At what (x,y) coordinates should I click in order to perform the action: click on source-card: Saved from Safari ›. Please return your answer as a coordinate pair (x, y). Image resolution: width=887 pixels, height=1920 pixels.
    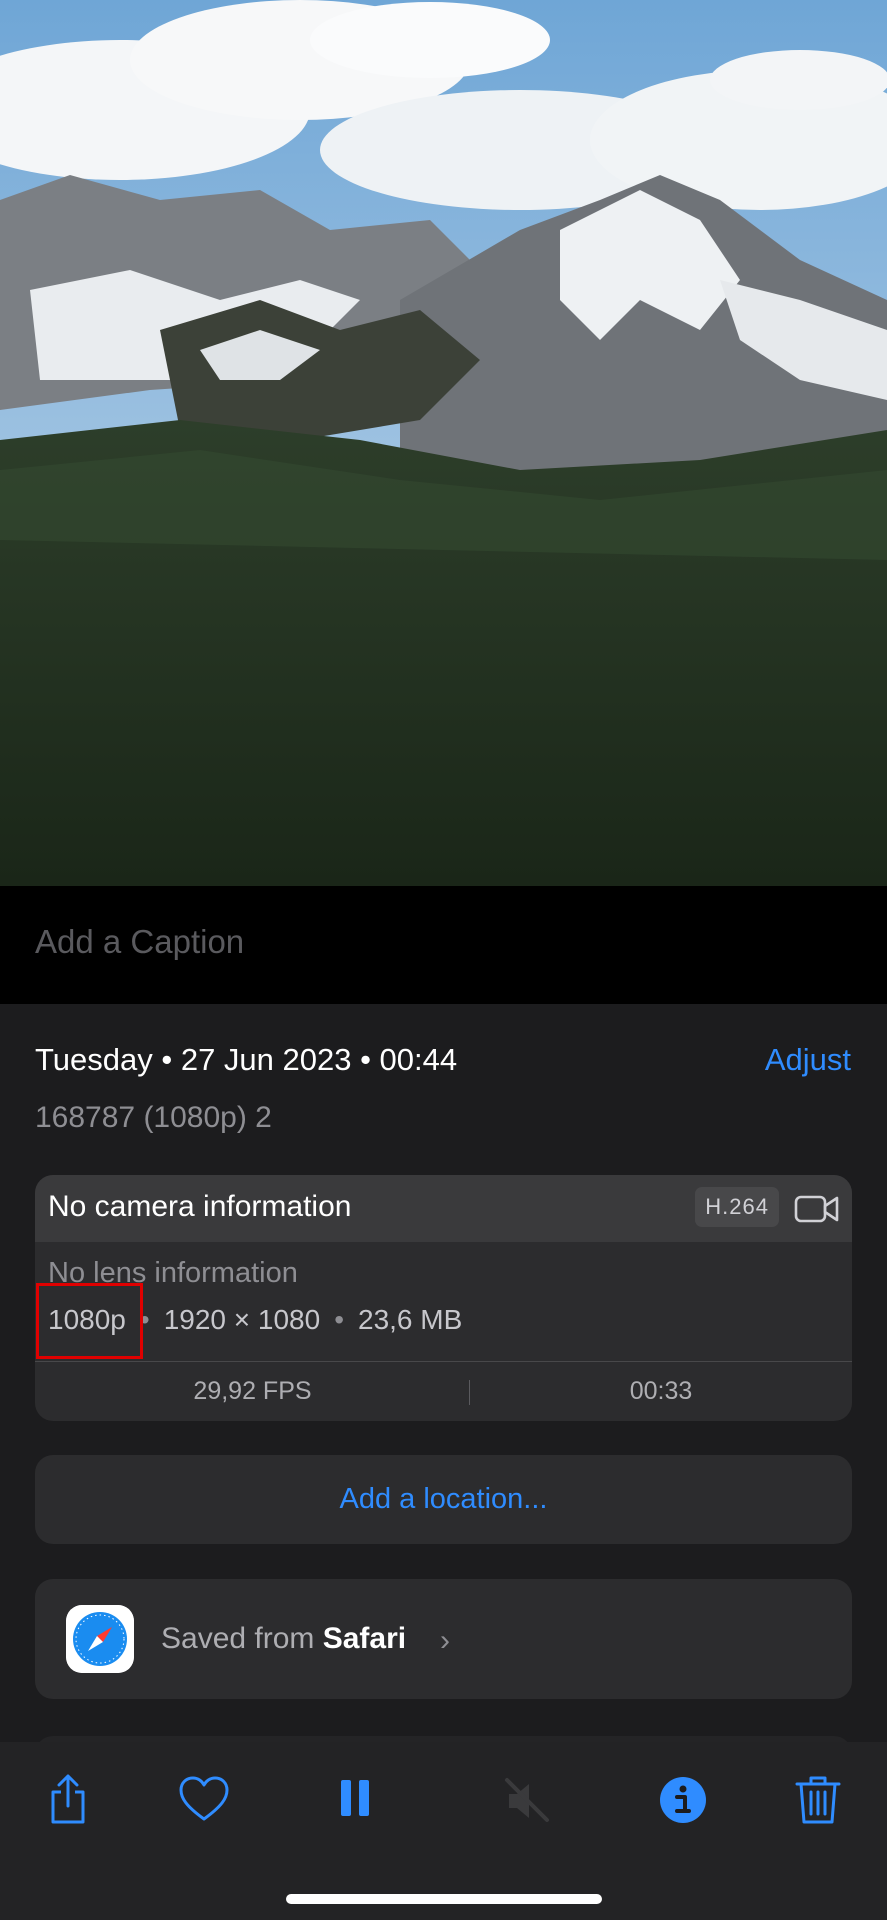
    Looking at the image, I should click on (443, 1639).